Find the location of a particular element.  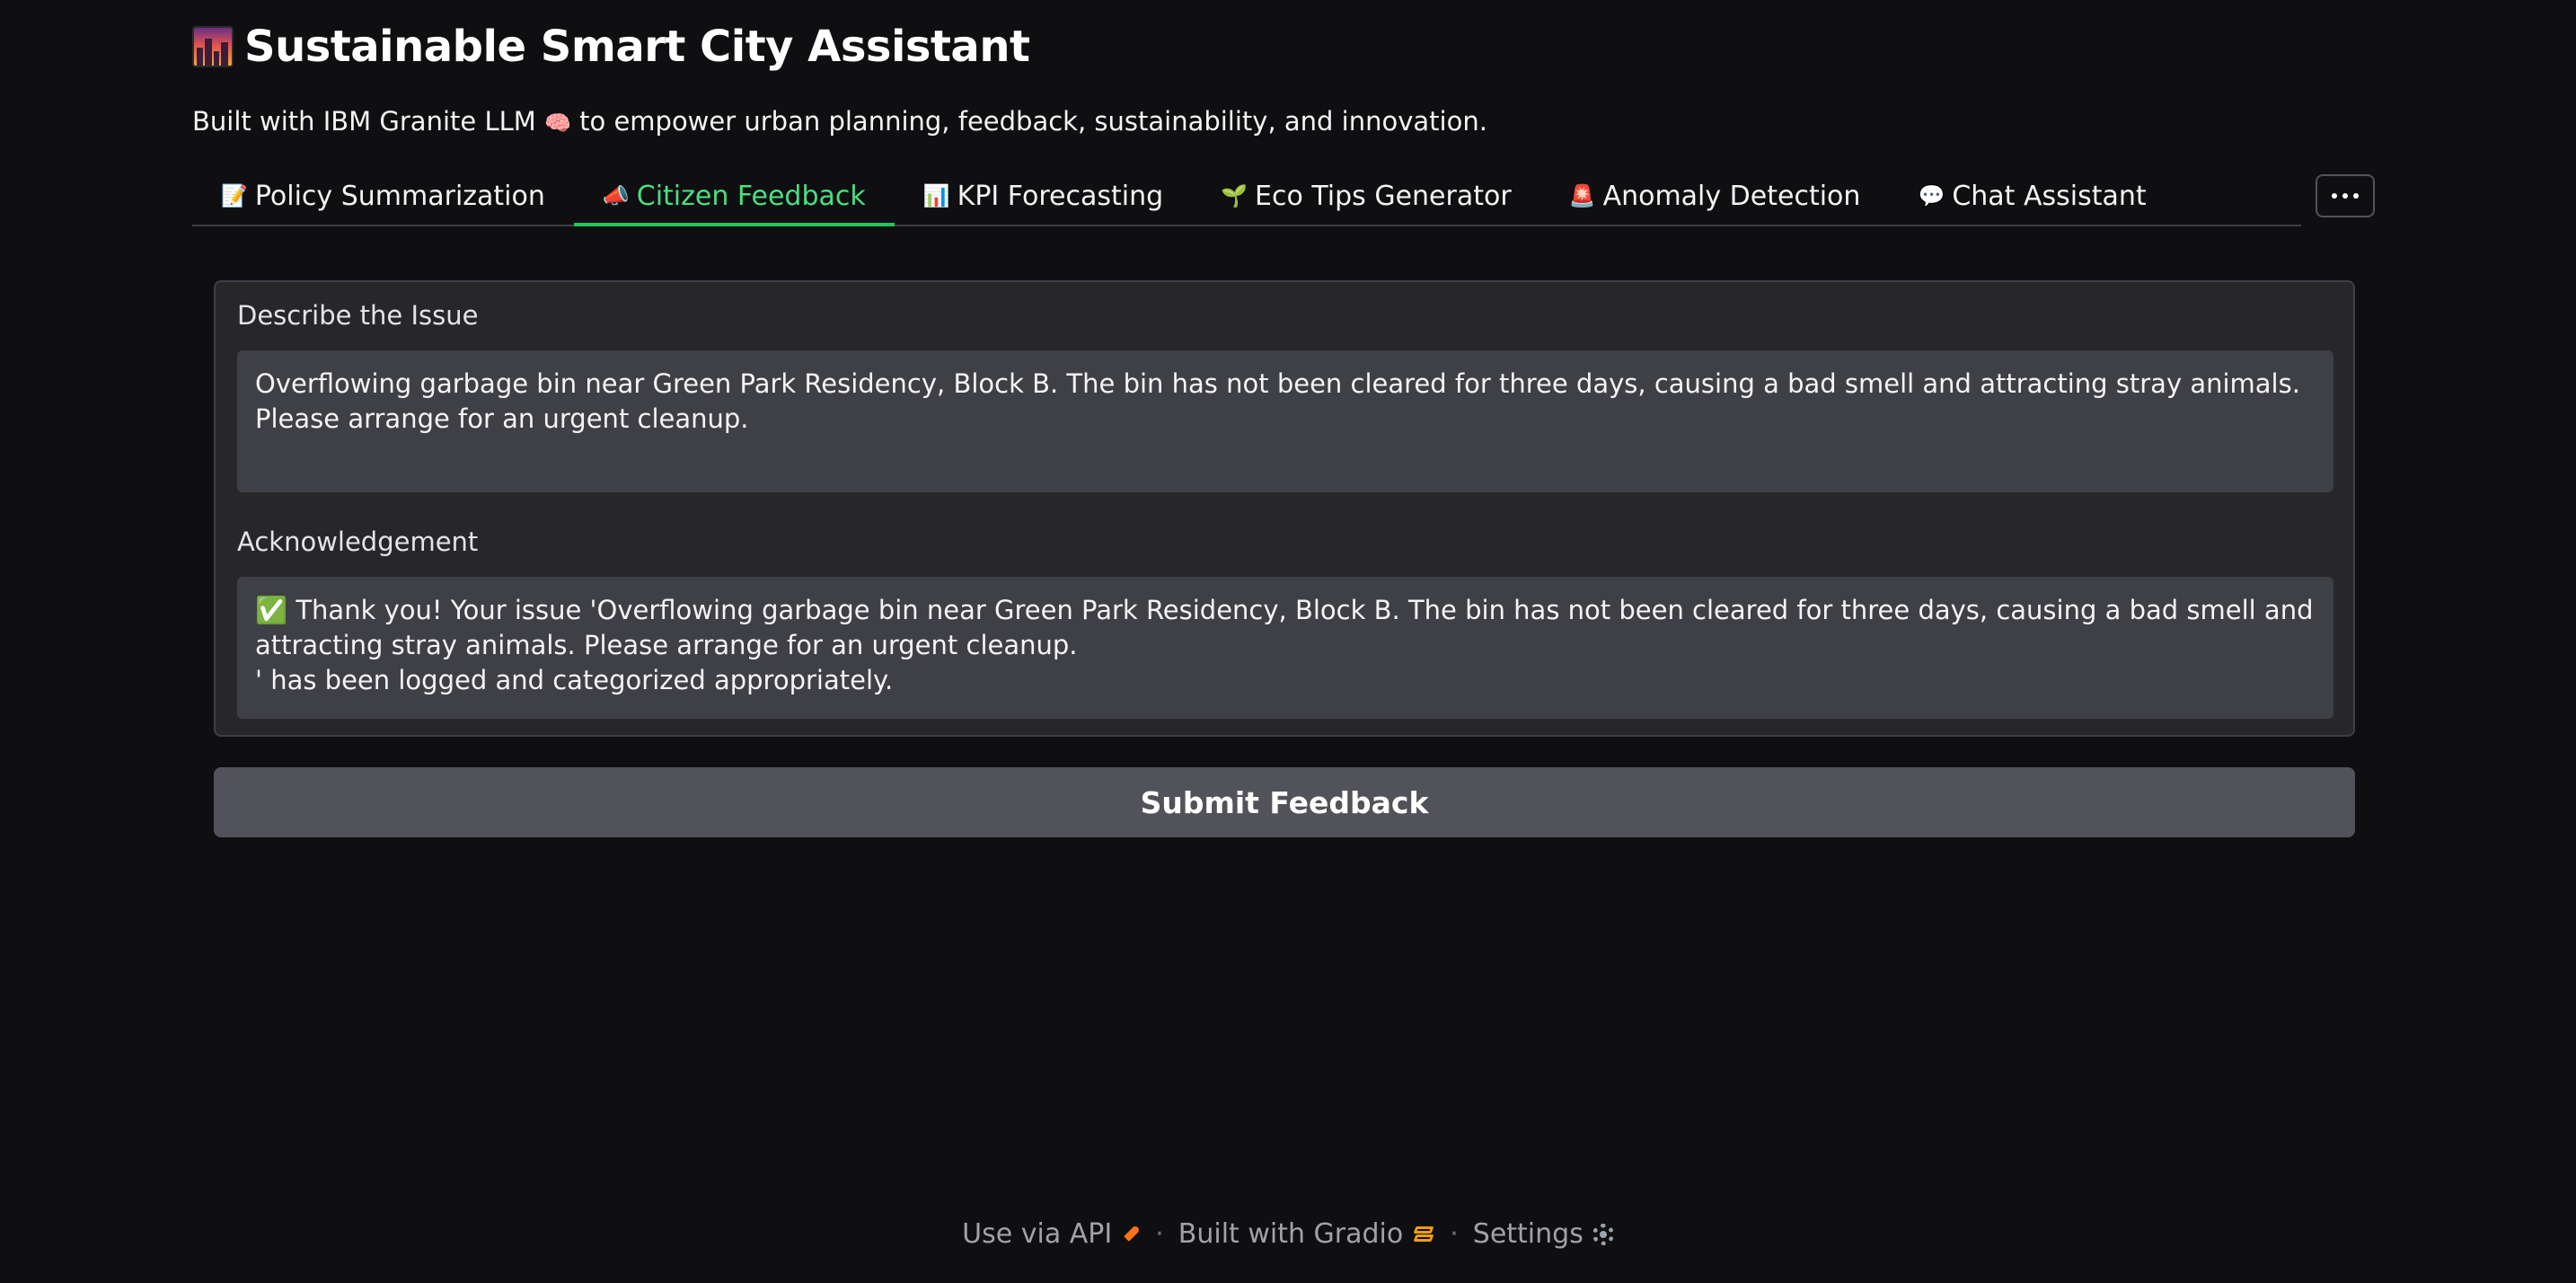

tab-label: Policy Summarization is located at coordinates (399, 196).